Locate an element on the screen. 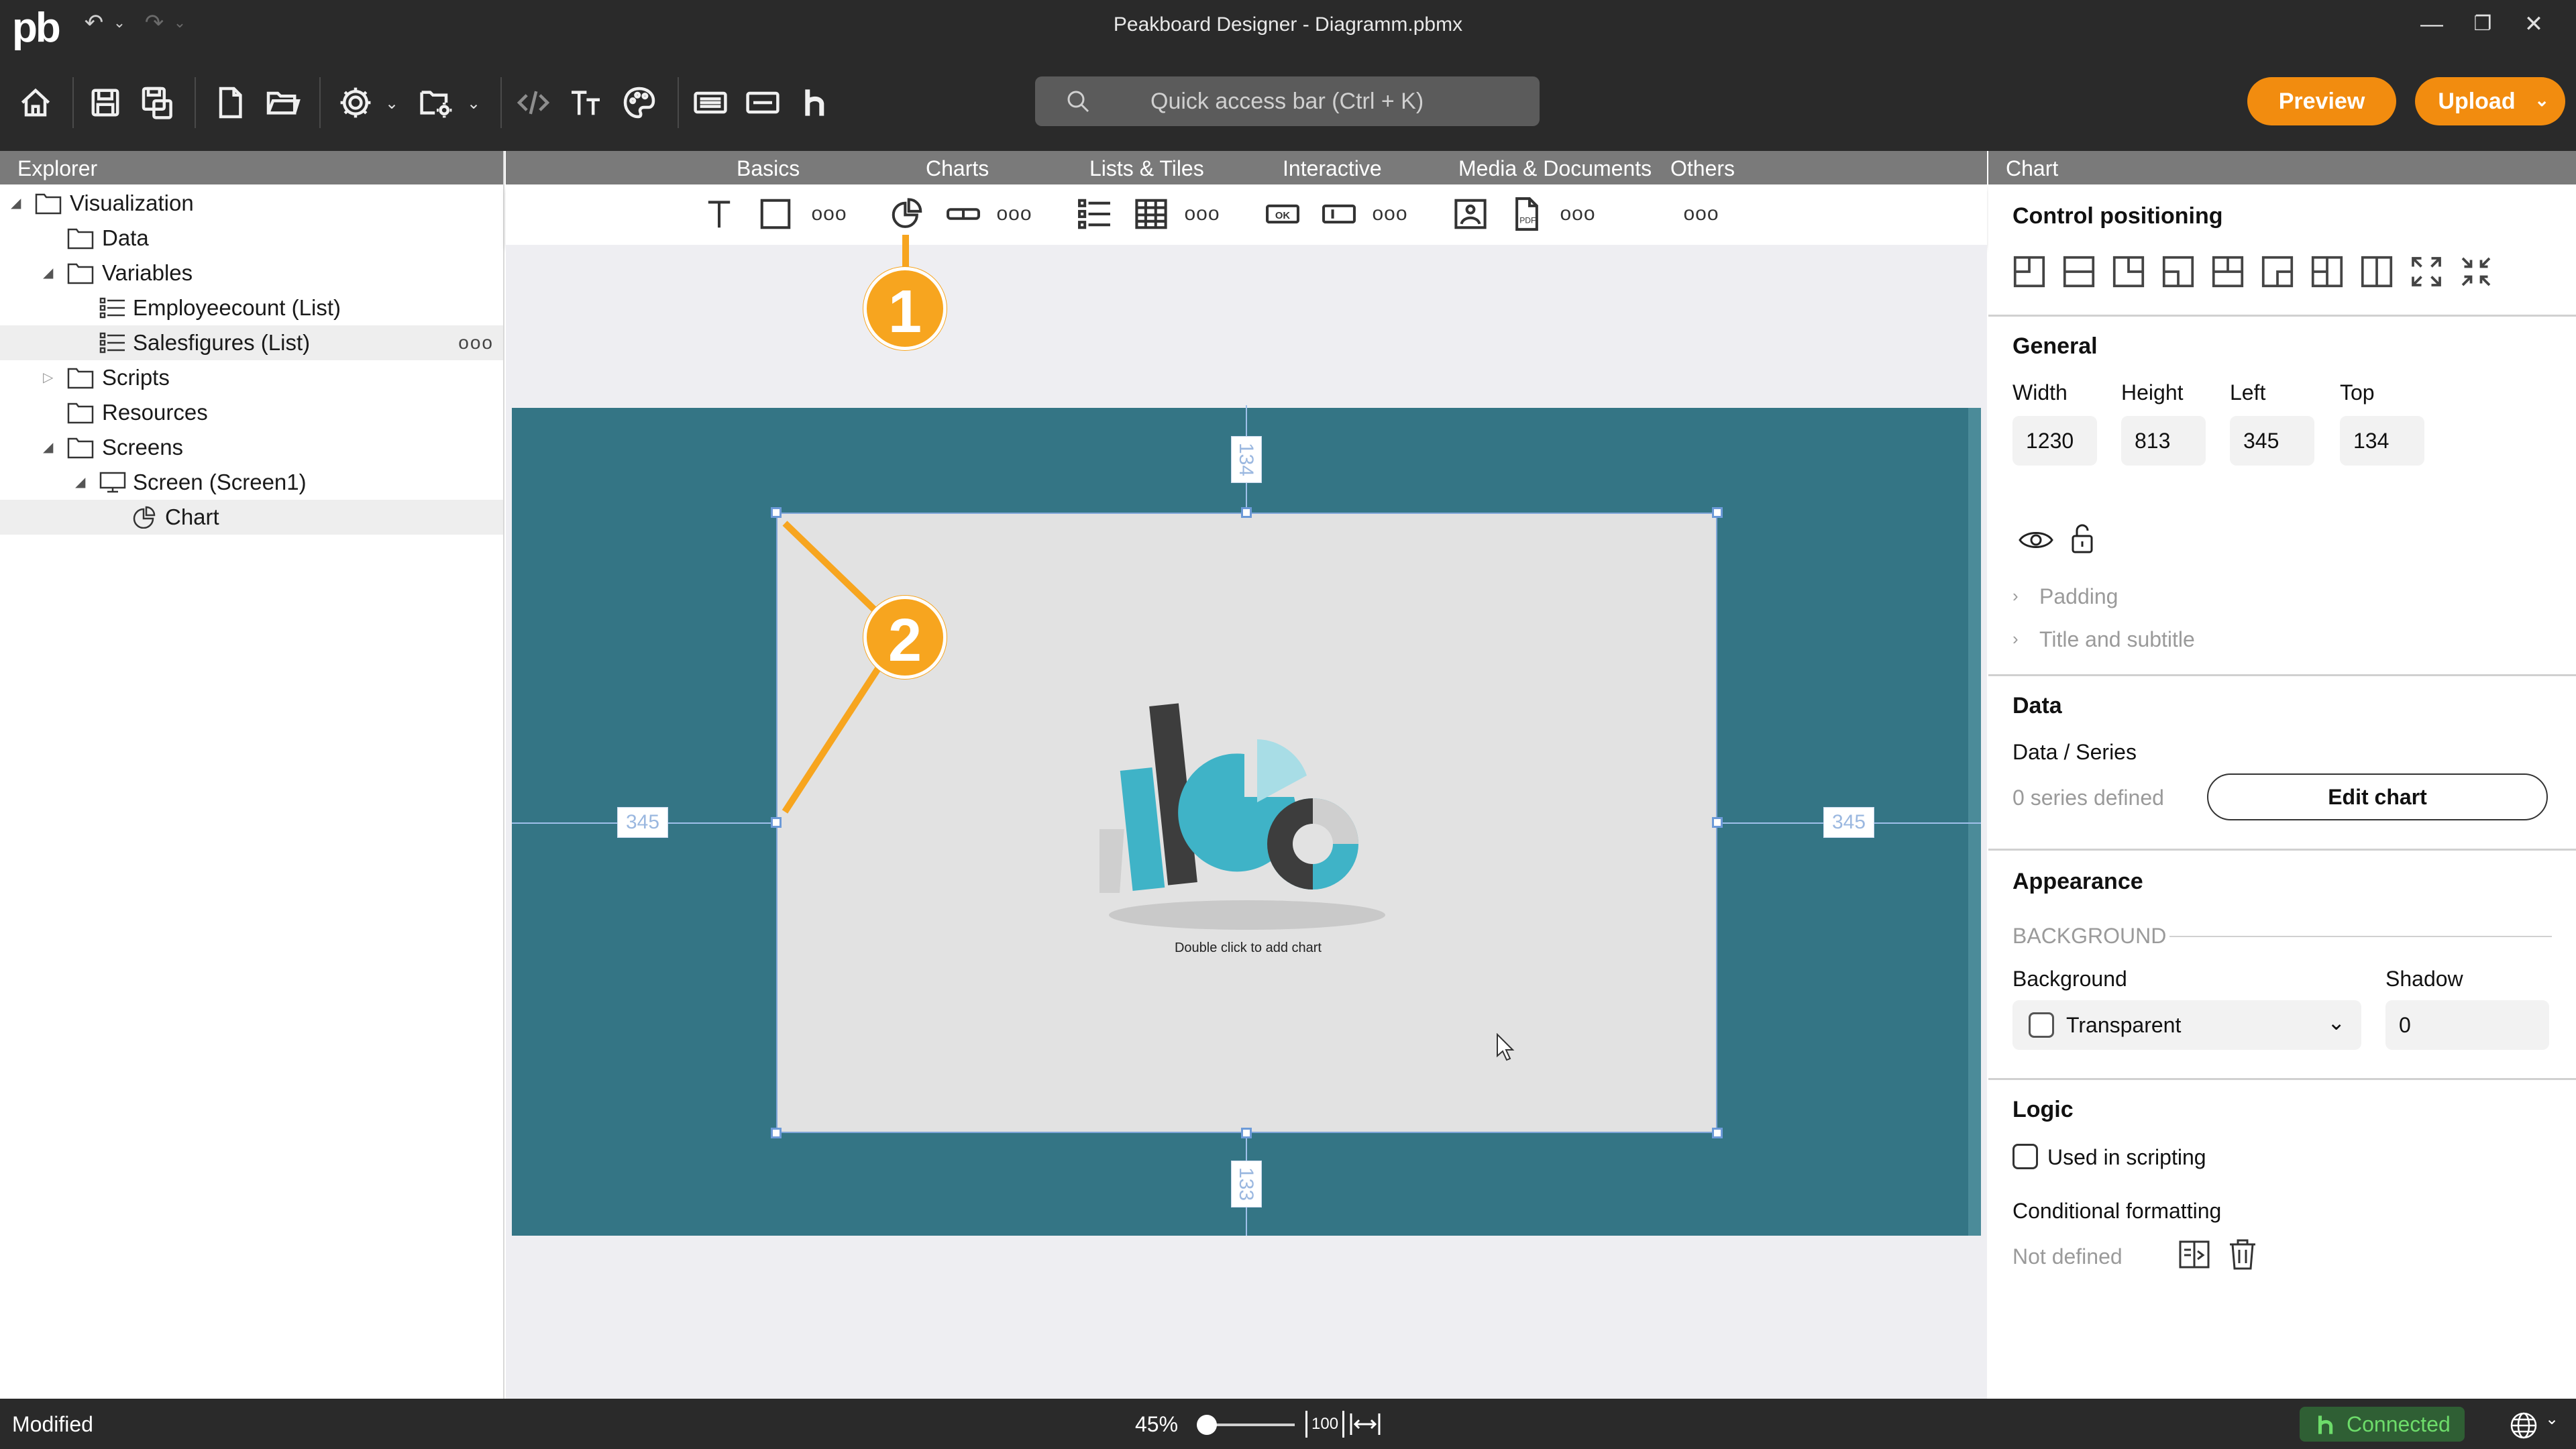 This screenshot has width=2576, height=1449. edit-formatting-icon is located at coordinates (2194, 1254).